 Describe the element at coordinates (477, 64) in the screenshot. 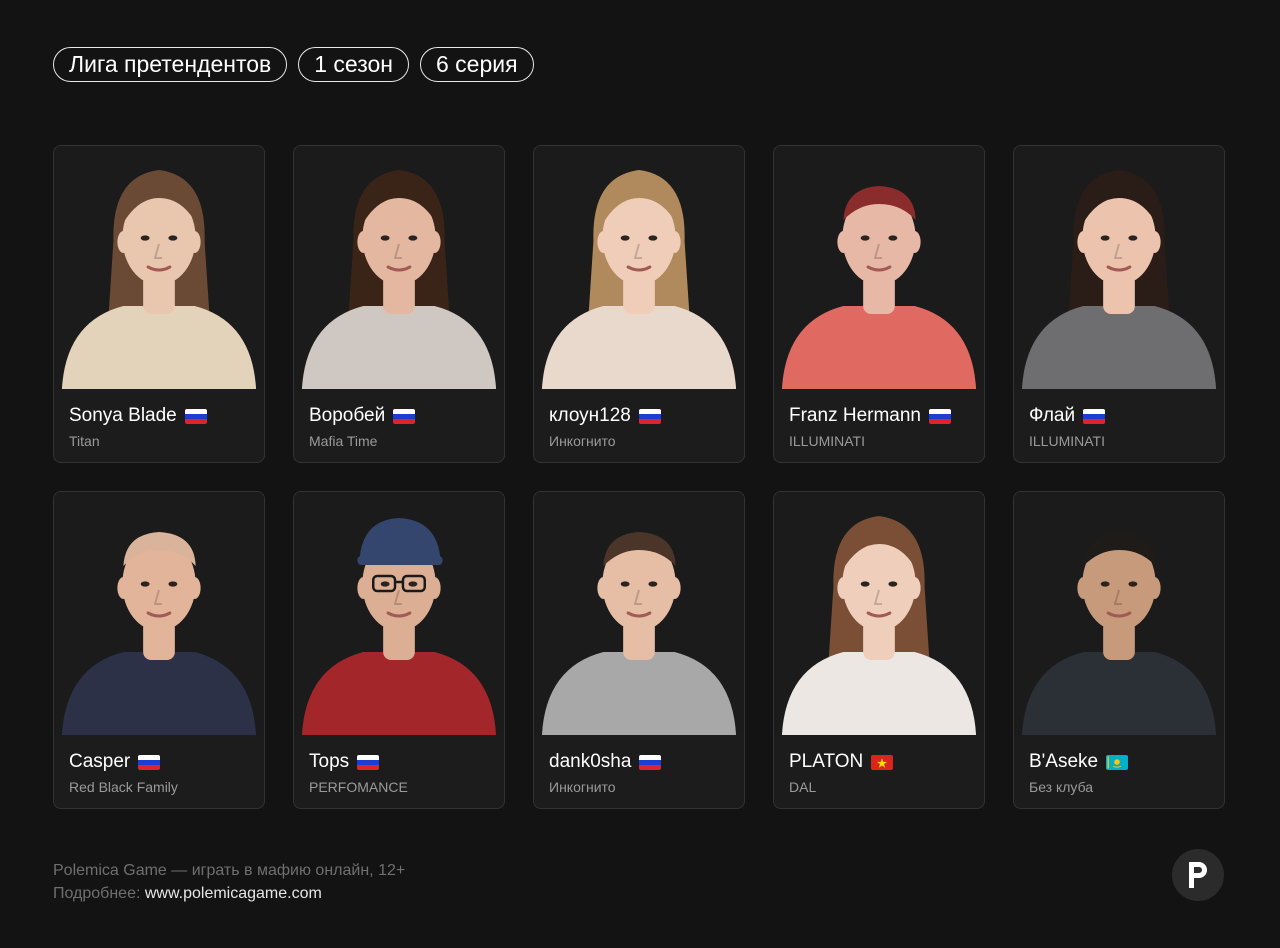

I see `tag-series: 6 серия` at that location.